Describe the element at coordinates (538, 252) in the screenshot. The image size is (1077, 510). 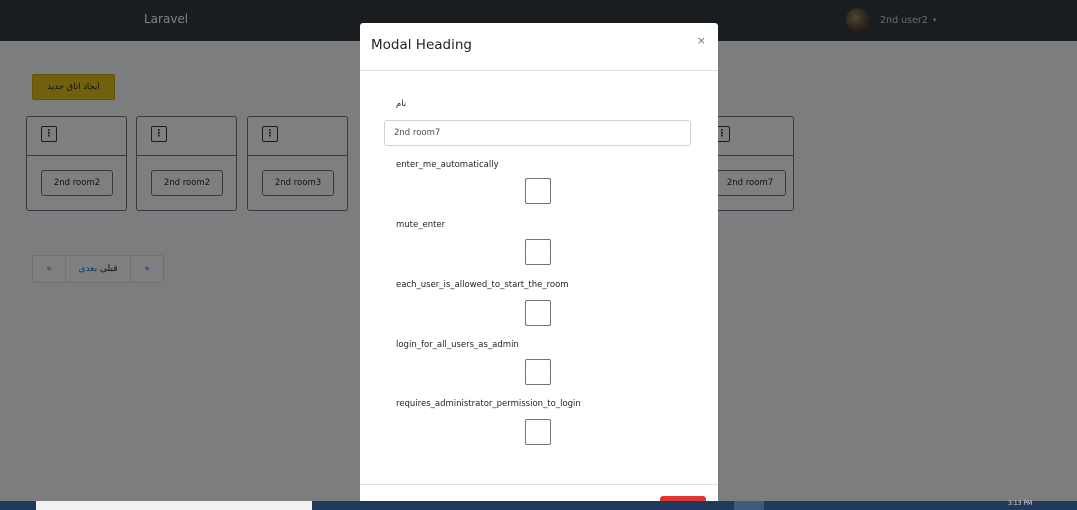
I see `mute-enter-checkbox` at that location.